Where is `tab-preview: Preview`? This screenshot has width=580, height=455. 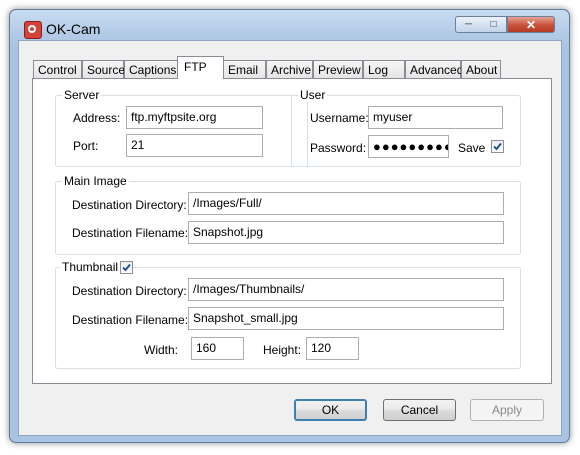
tab-preview: Preview is located at coordinates (338, 69).